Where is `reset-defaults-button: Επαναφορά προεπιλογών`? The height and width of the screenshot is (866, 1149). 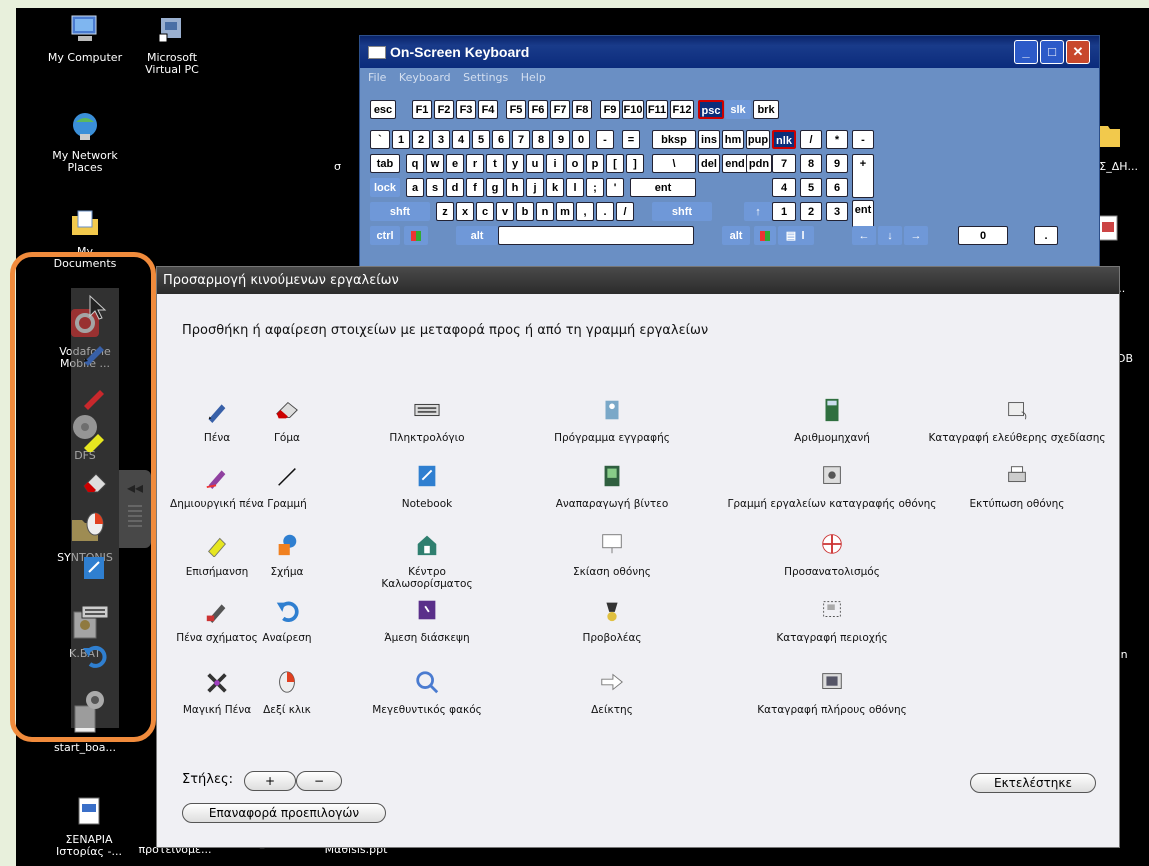 reset-defaults-button: Επαναφορά προεπιλογών is located at coordinates (284, 813).